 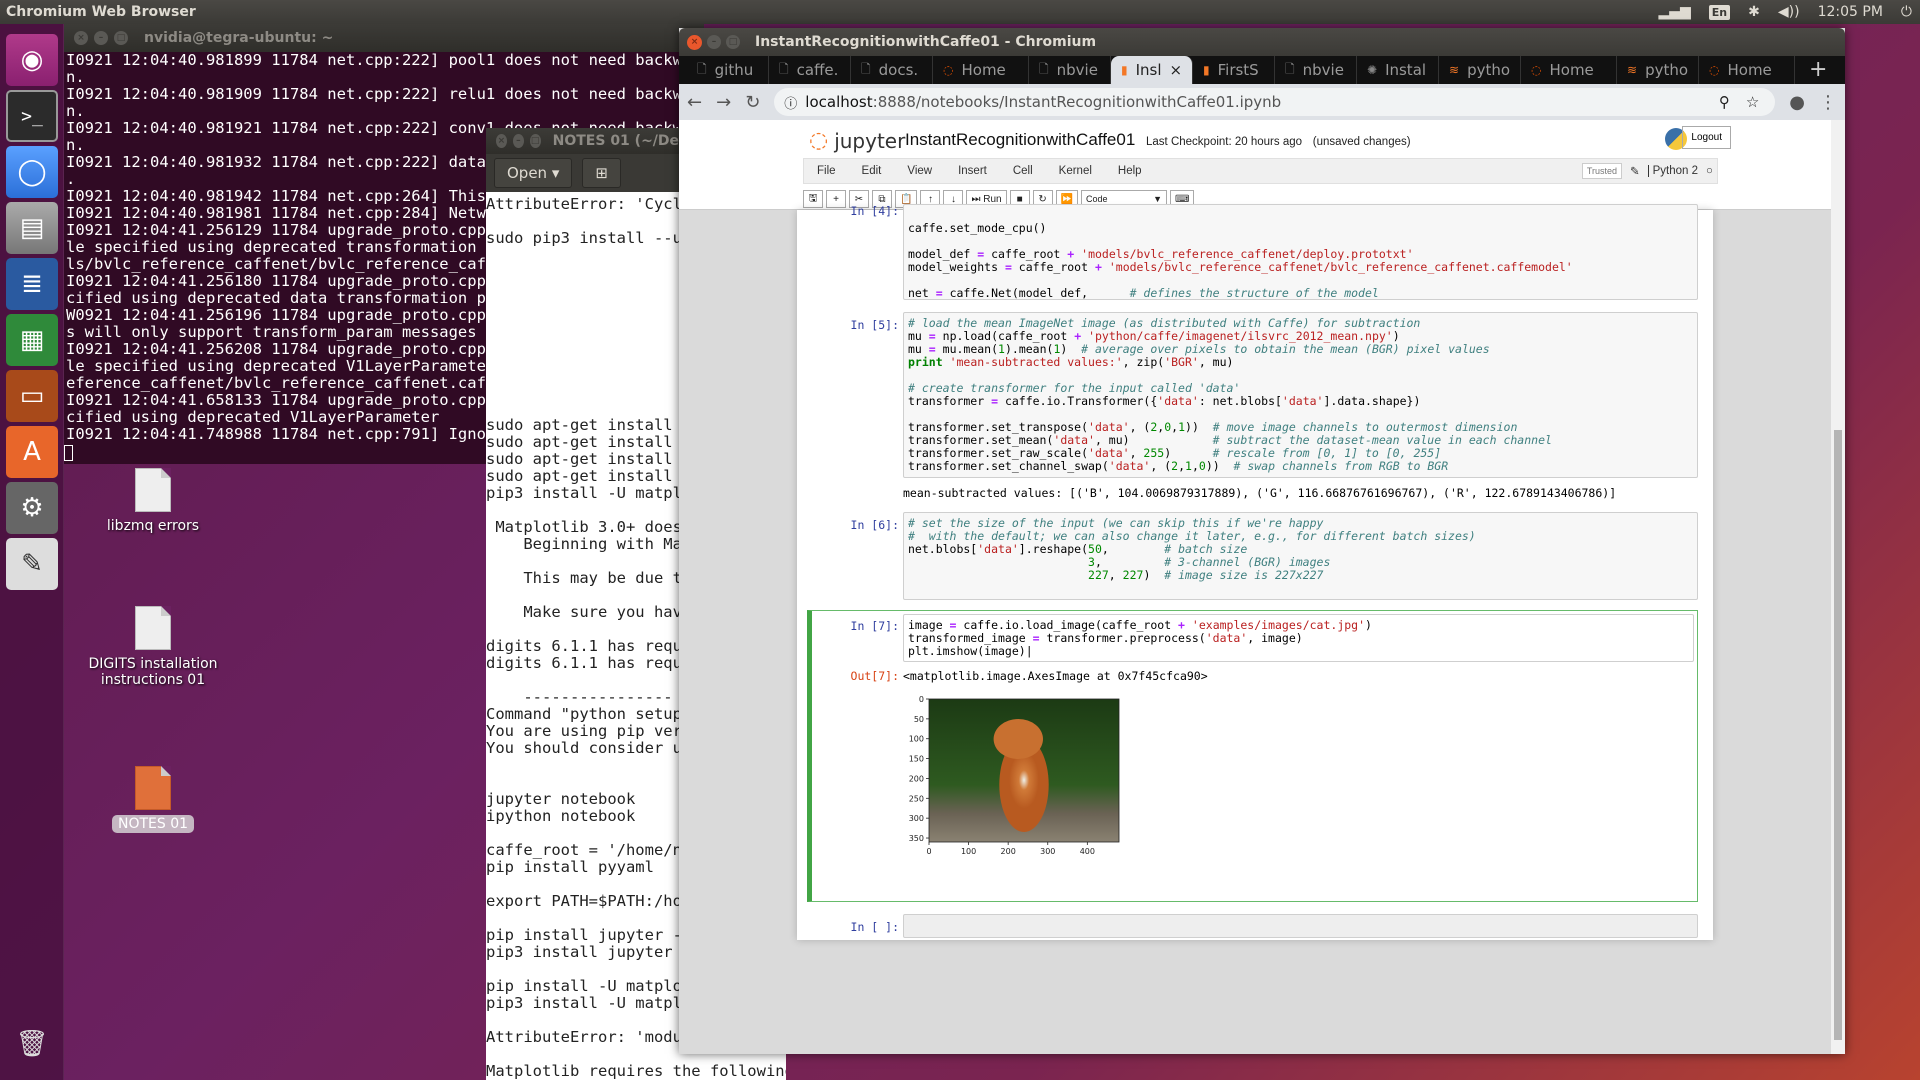 I want to click on info-icon: ⓘ, so click(x=790, y=102).